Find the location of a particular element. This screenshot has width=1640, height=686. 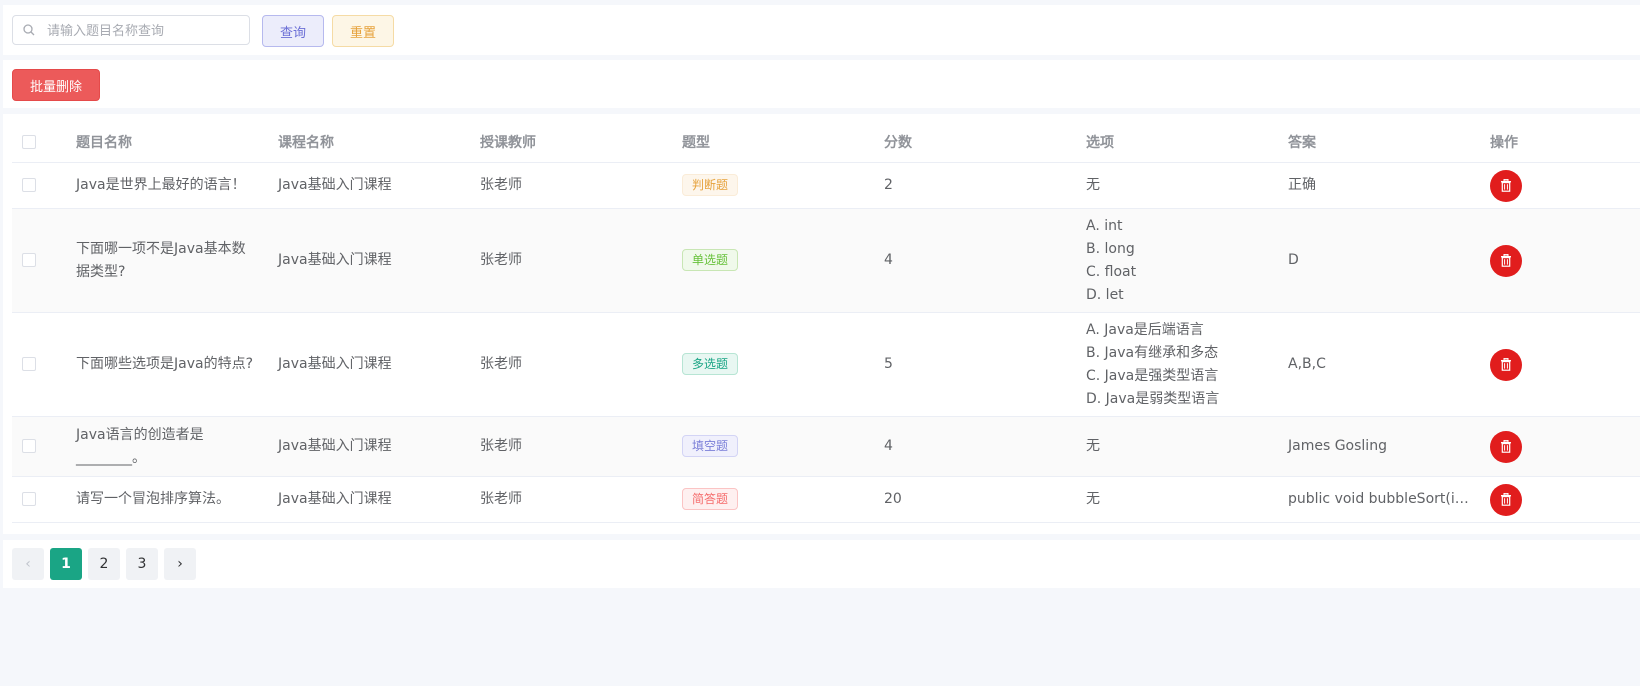

question-type-tag: 简答题 is located at coordinates (710, 499).